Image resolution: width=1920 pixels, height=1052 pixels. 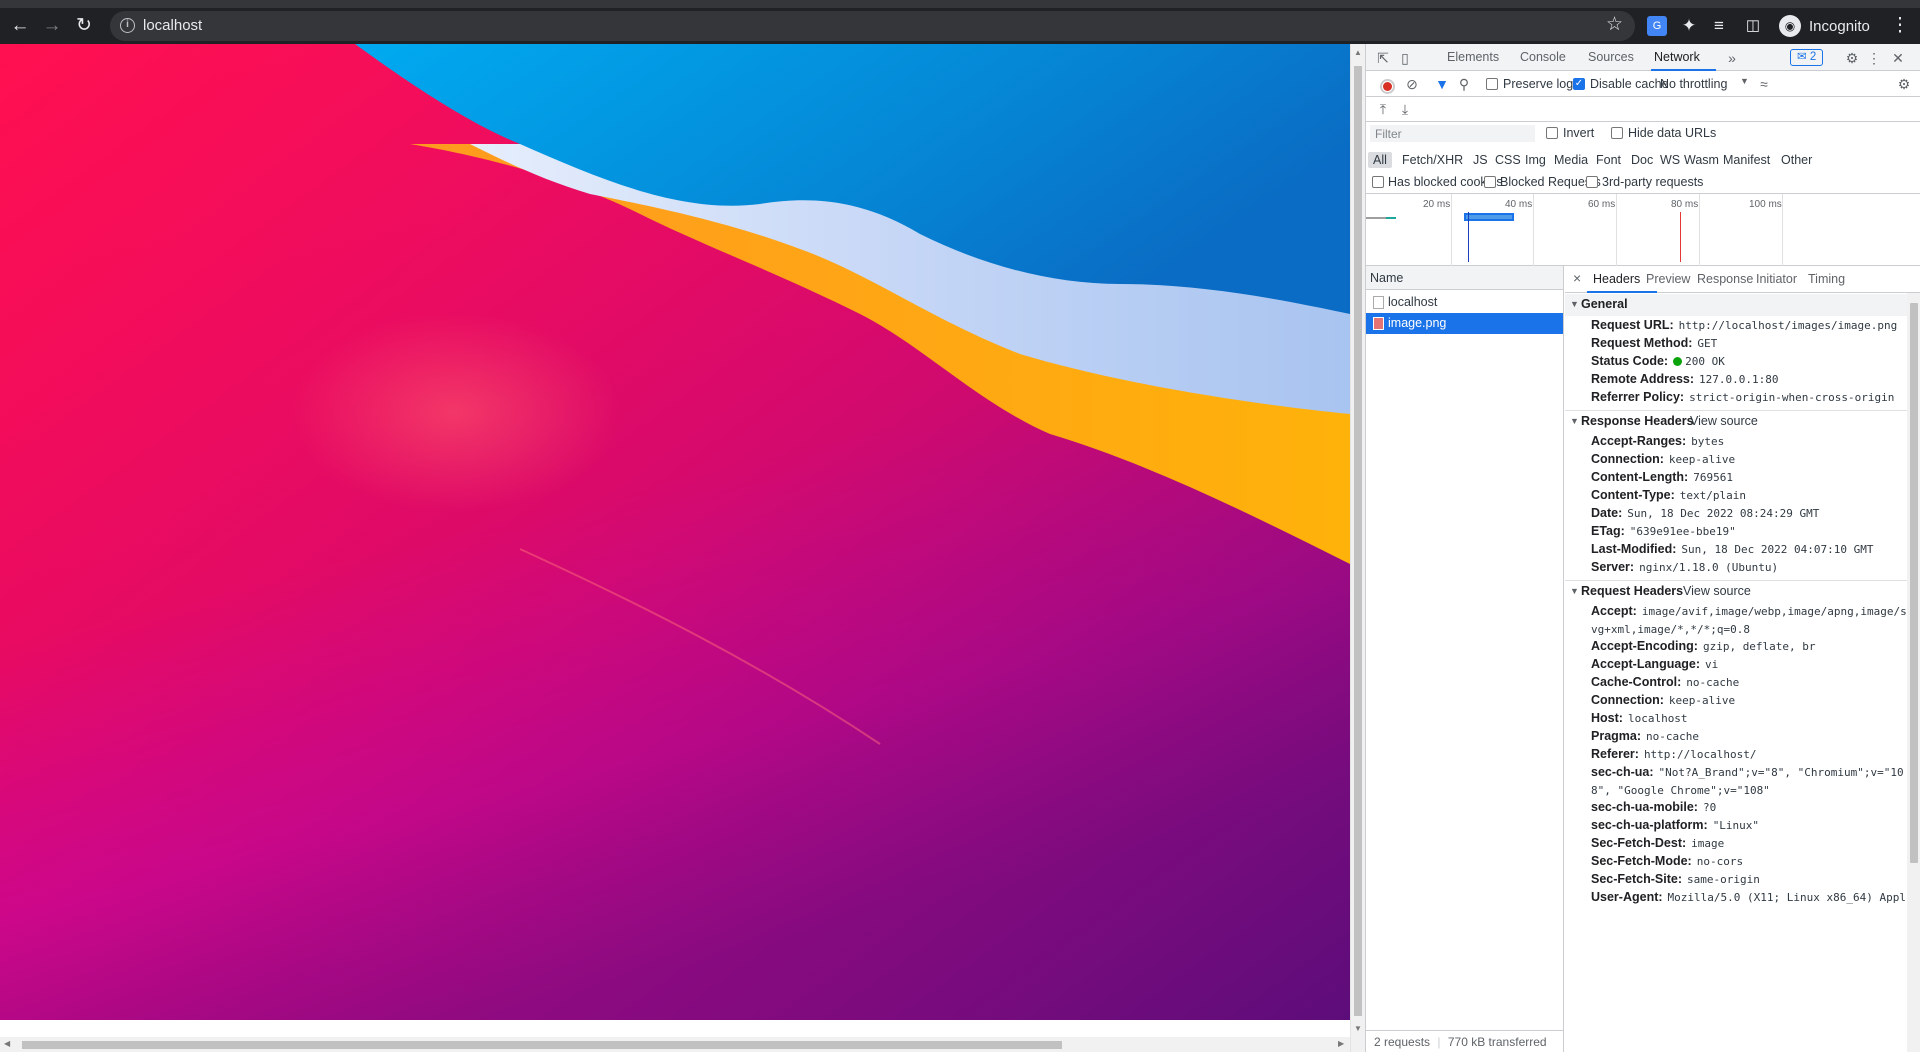 I want to click on translate-extension-icon: G, so click(x=1657, y=26).